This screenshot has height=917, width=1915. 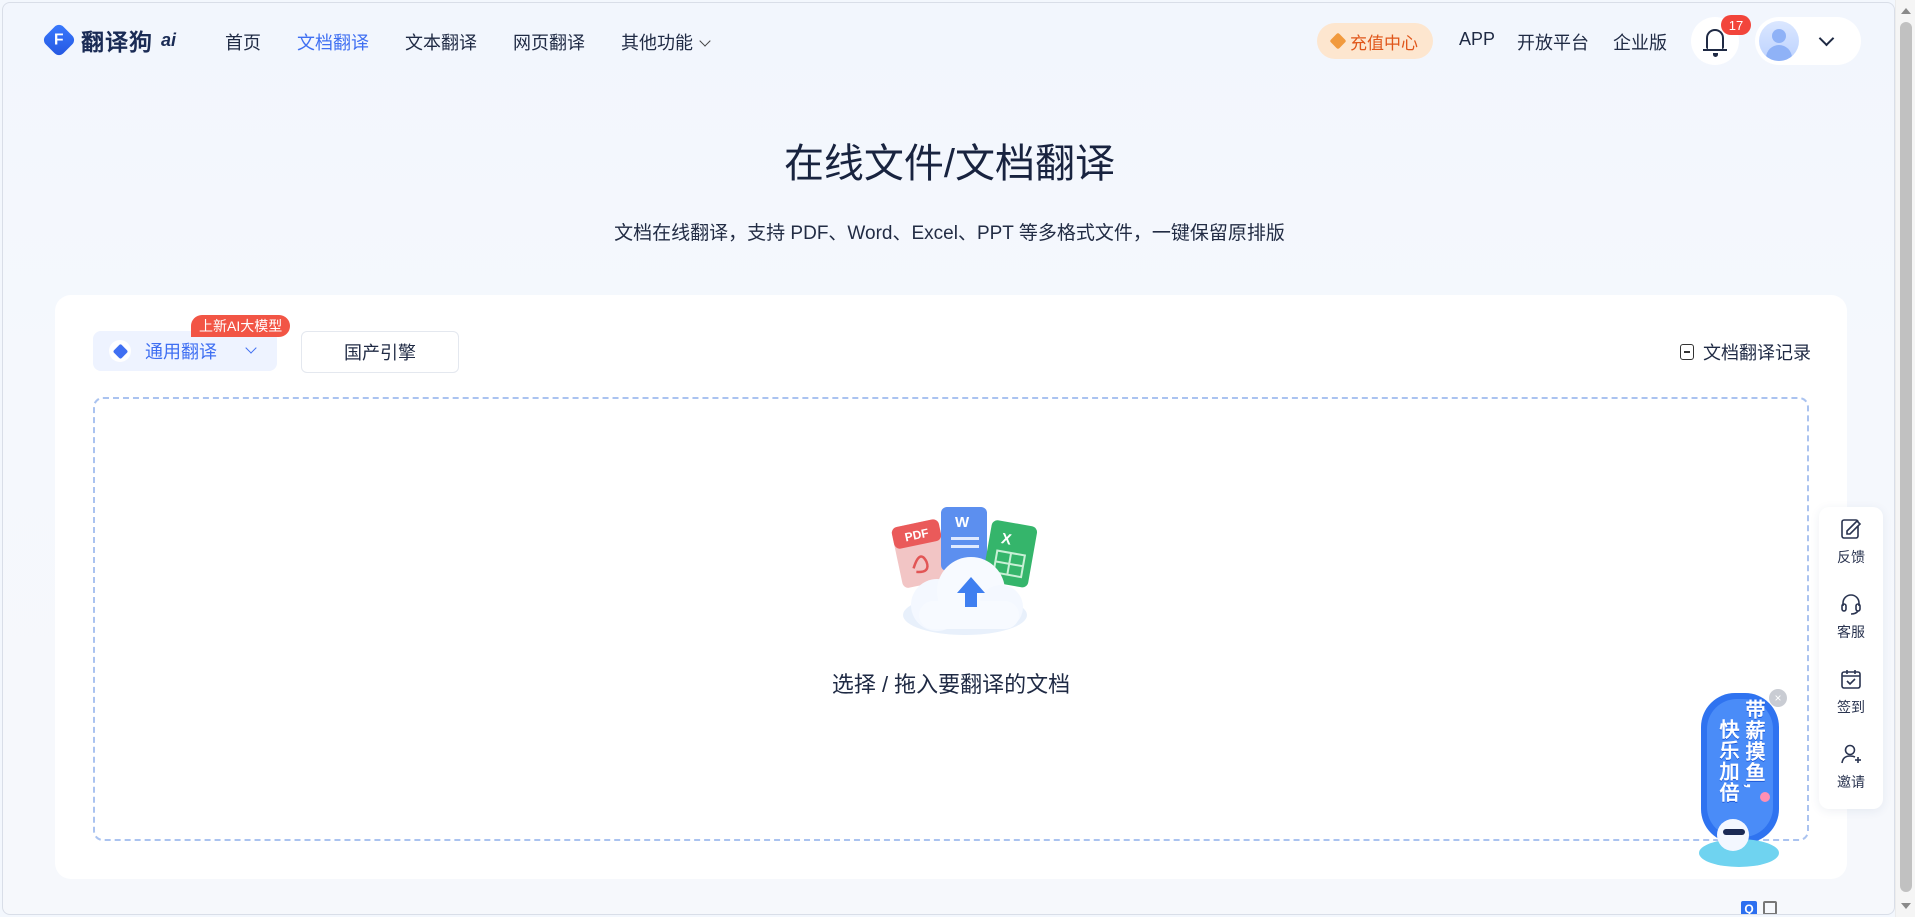 What do you see at coordinates (949, 164) in the screenshot?
I see `page-title: 在线文件/文档翻译` at bounding box center [949, 164].